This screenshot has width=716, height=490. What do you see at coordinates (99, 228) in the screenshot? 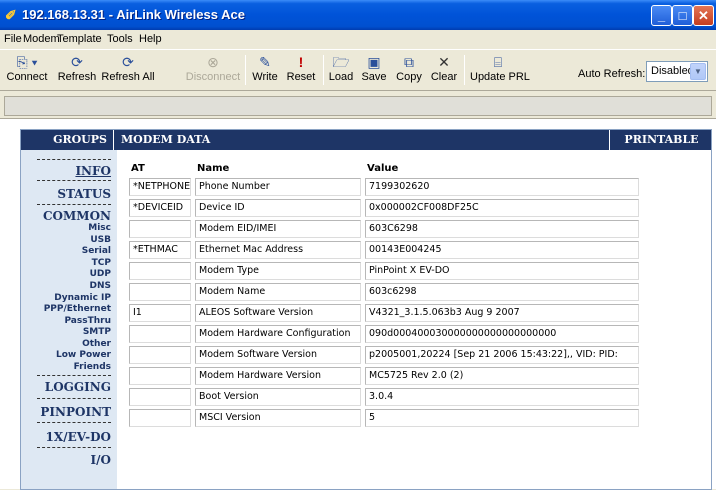
I see `nav-misc: Misc` at bounding box center [99, 228].